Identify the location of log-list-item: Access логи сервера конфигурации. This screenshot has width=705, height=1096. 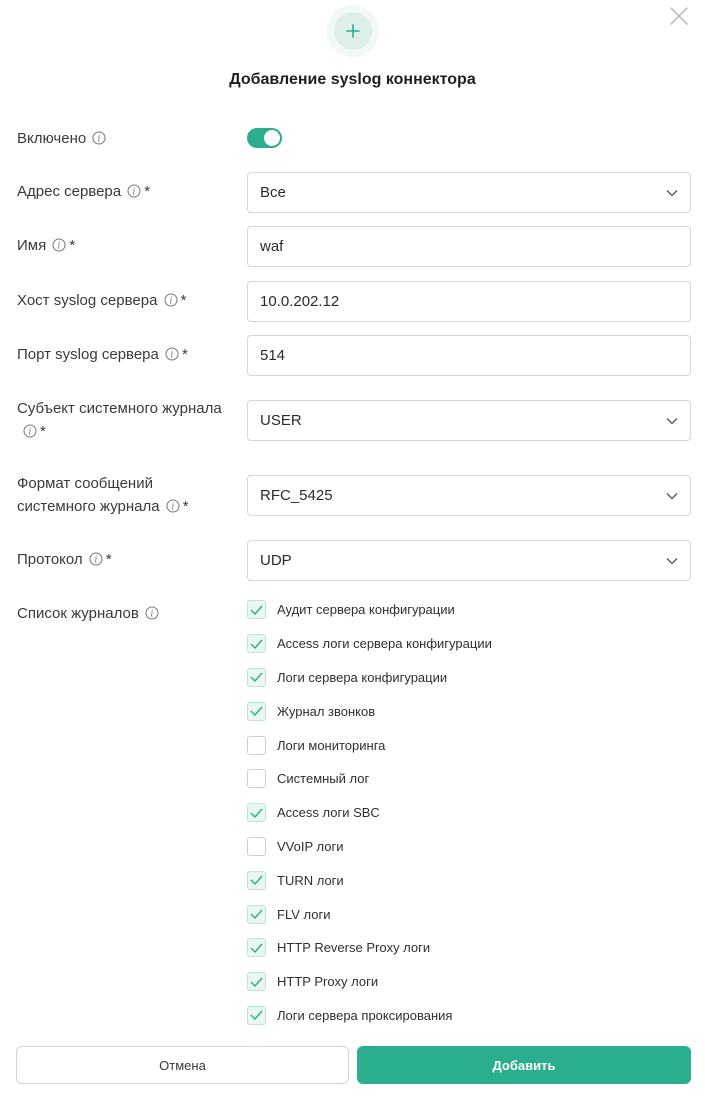
(469, 644).